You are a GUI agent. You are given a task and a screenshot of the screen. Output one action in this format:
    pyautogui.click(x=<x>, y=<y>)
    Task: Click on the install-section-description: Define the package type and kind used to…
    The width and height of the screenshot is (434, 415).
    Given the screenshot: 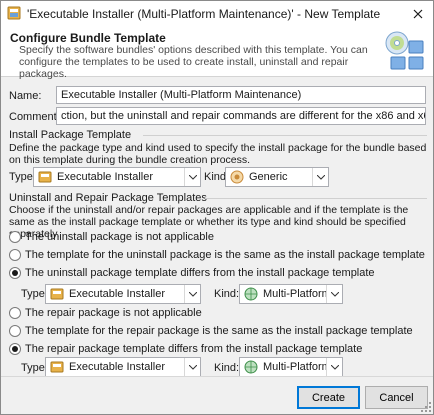 What is the action you would take?
    pyautogui.click(x=218, y=154)
    